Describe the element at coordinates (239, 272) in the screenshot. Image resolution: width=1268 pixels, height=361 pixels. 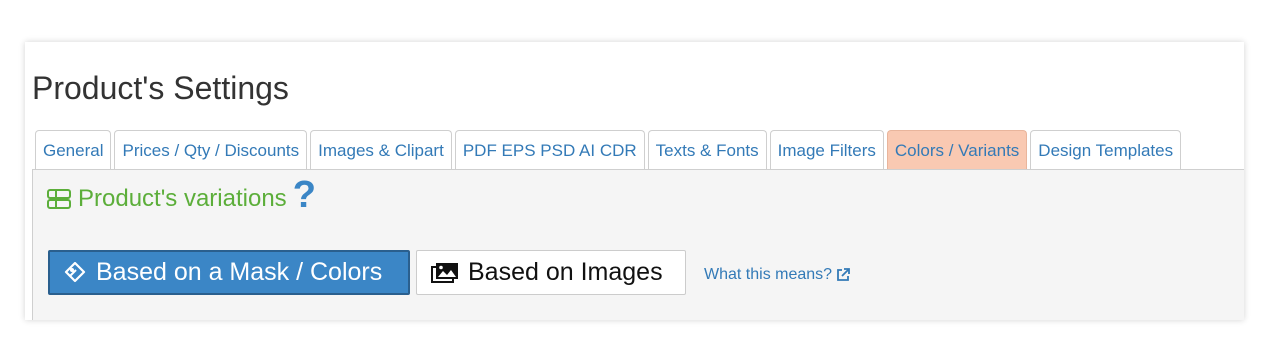
I see `based-on-mask-label: Based on a Mask / Colors` at that location.